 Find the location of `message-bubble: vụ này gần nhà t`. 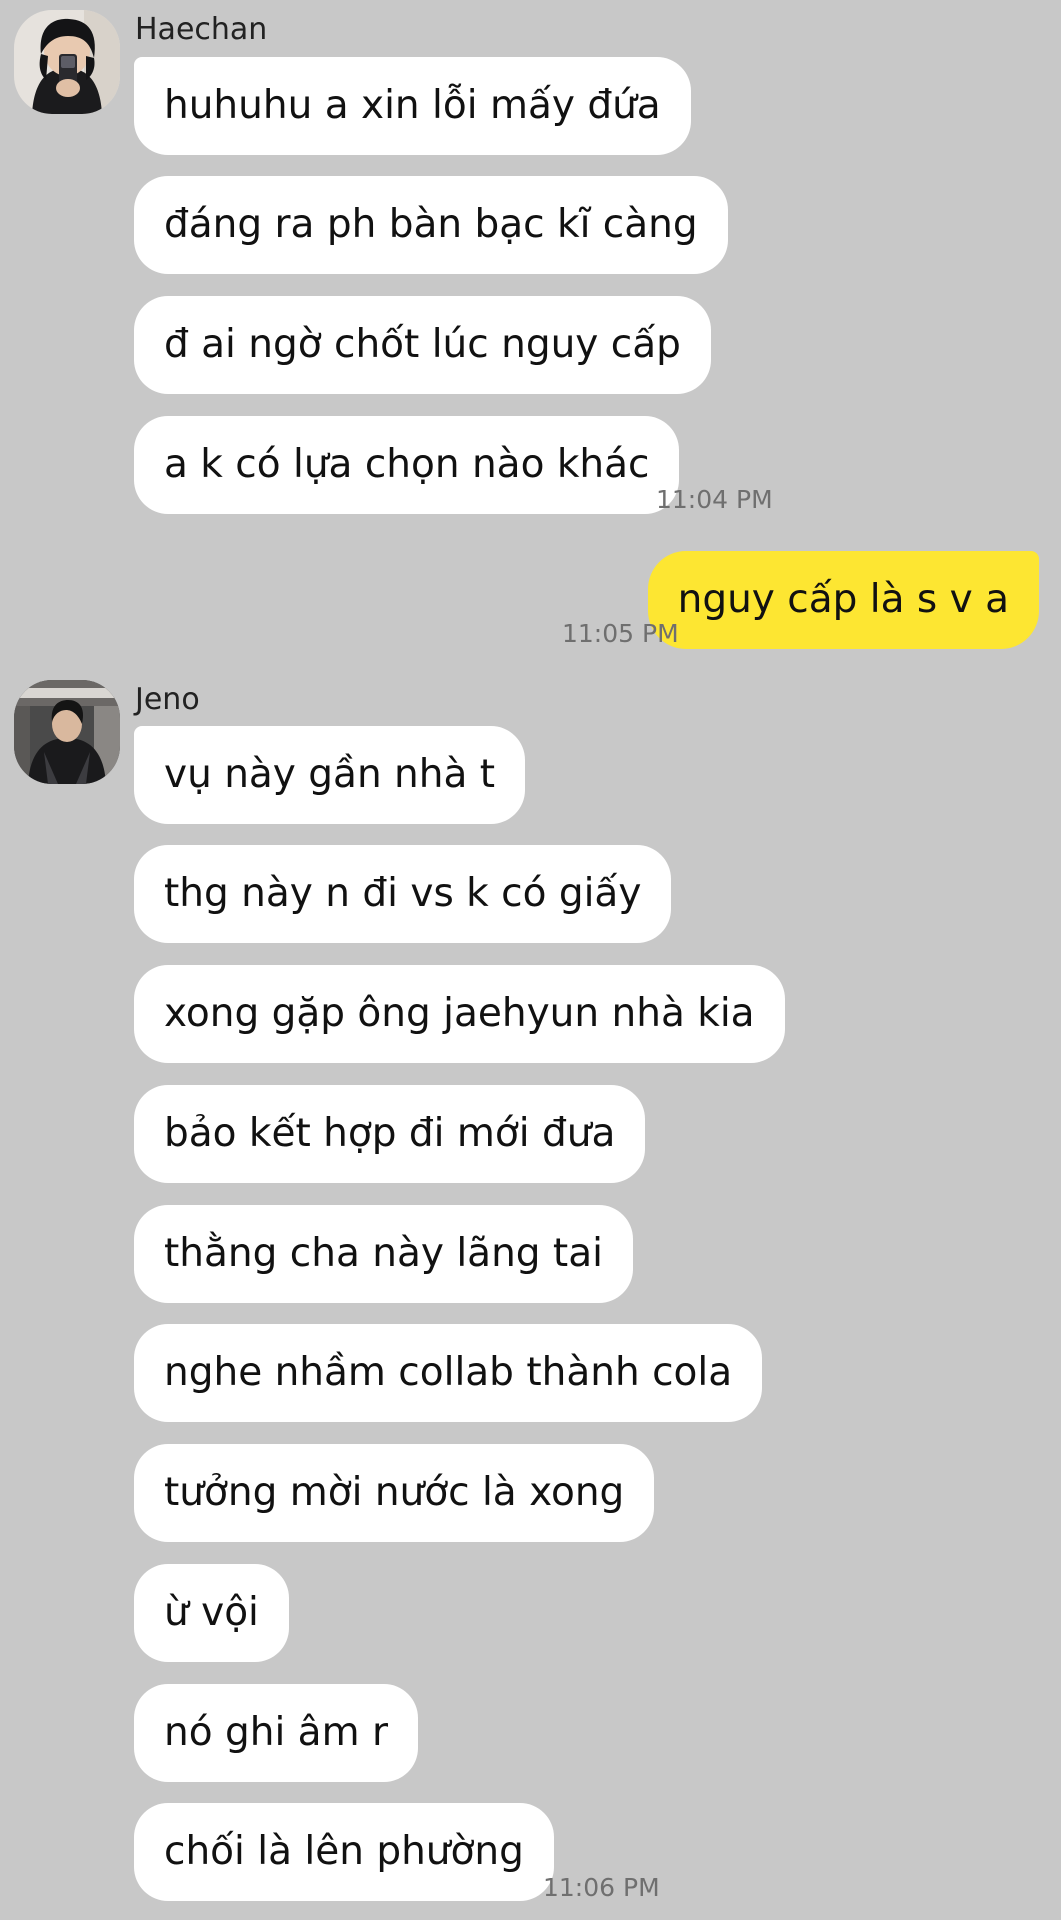

message-bubble: vụ này gần nhà t is located at coordinates (330, 775).